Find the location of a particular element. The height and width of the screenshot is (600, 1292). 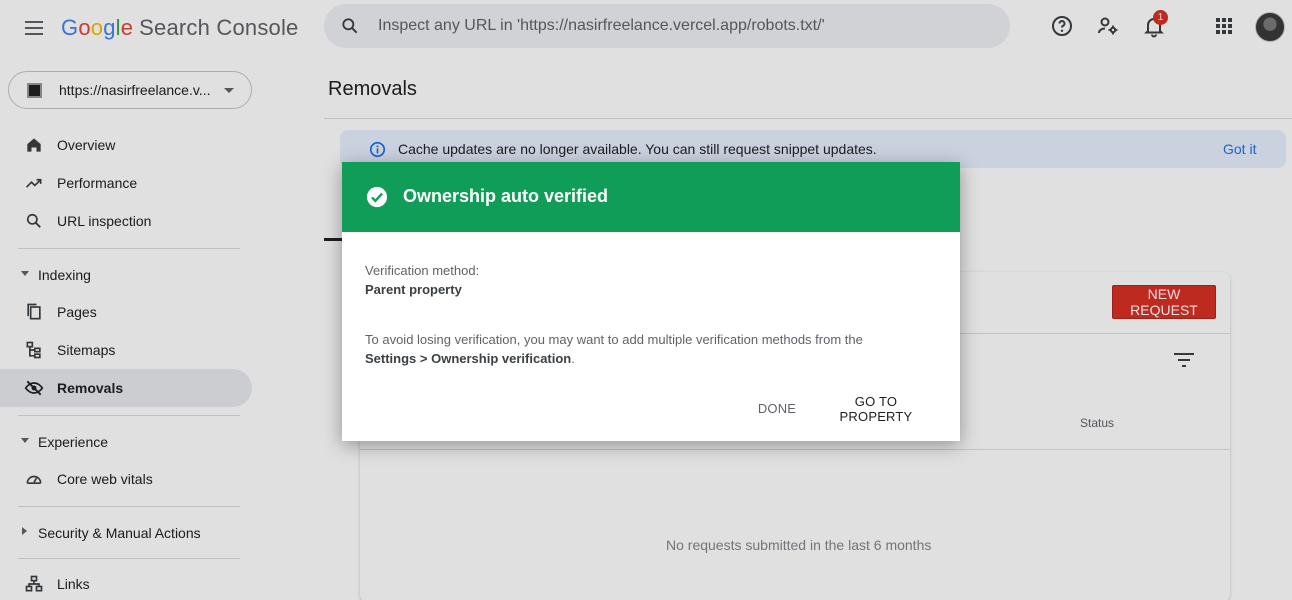

done-button: DONE is located at coordinates (777, 408).